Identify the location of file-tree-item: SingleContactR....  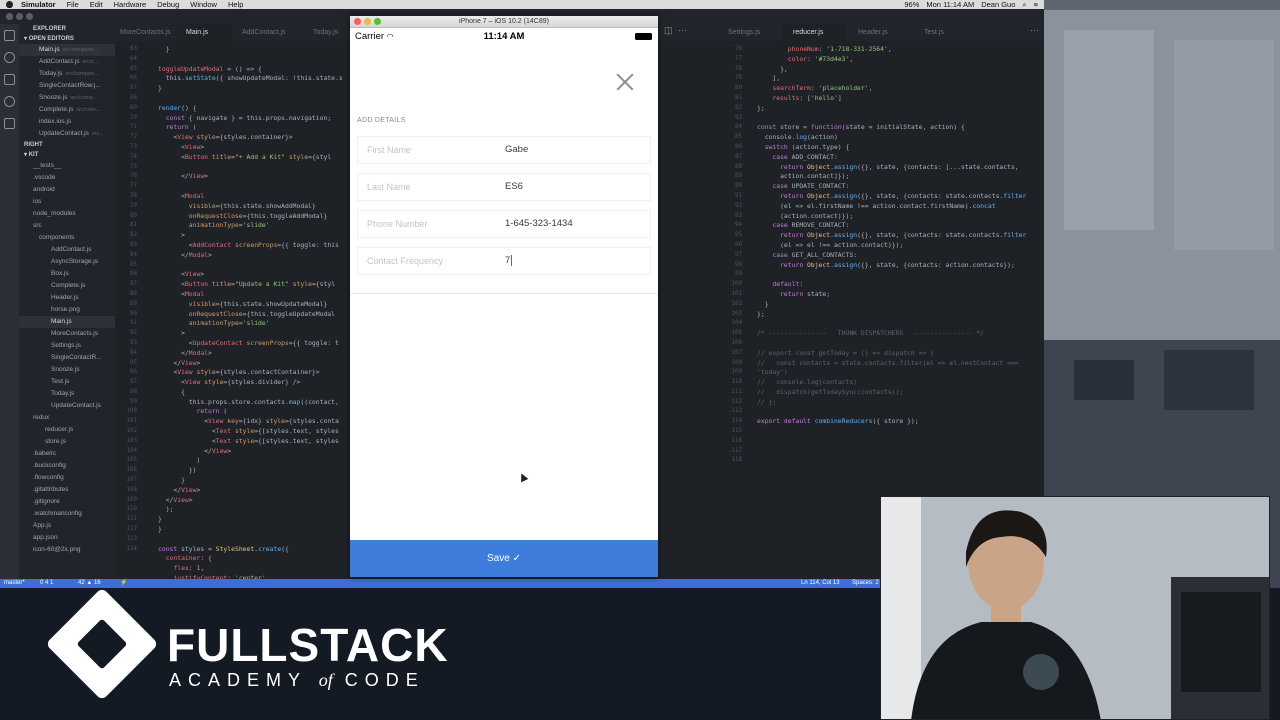
(67, 358).